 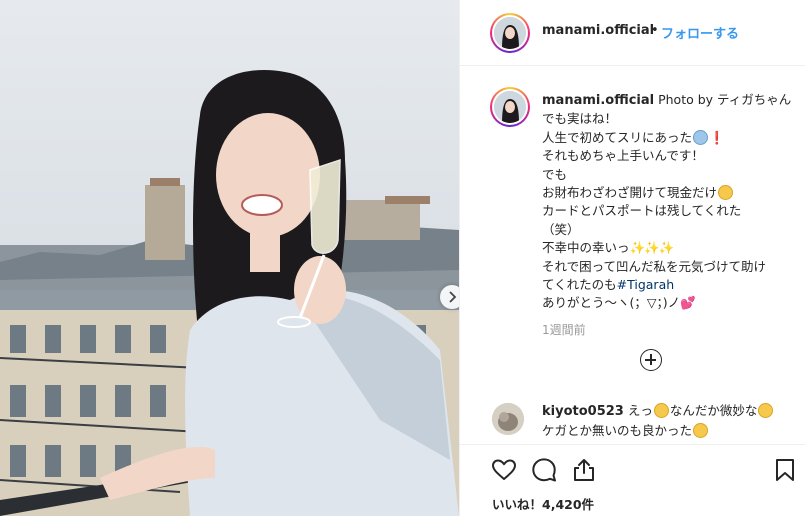 I want to click on load-more-comments-button, so click(x=651, y=360).